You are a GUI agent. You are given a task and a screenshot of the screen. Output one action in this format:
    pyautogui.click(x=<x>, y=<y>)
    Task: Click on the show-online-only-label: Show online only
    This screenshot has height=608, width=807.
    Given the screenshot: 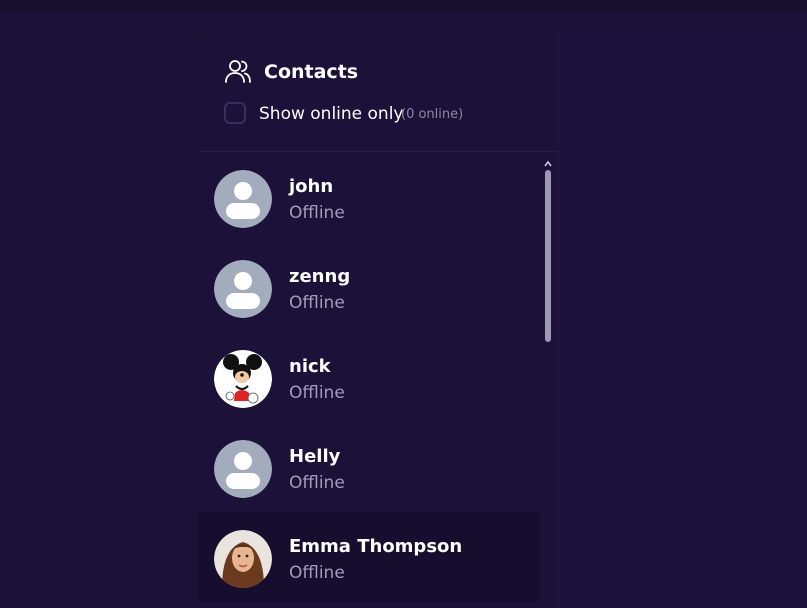 What is the action you would take?
    pyautogui.click(x=331, y=114)
    